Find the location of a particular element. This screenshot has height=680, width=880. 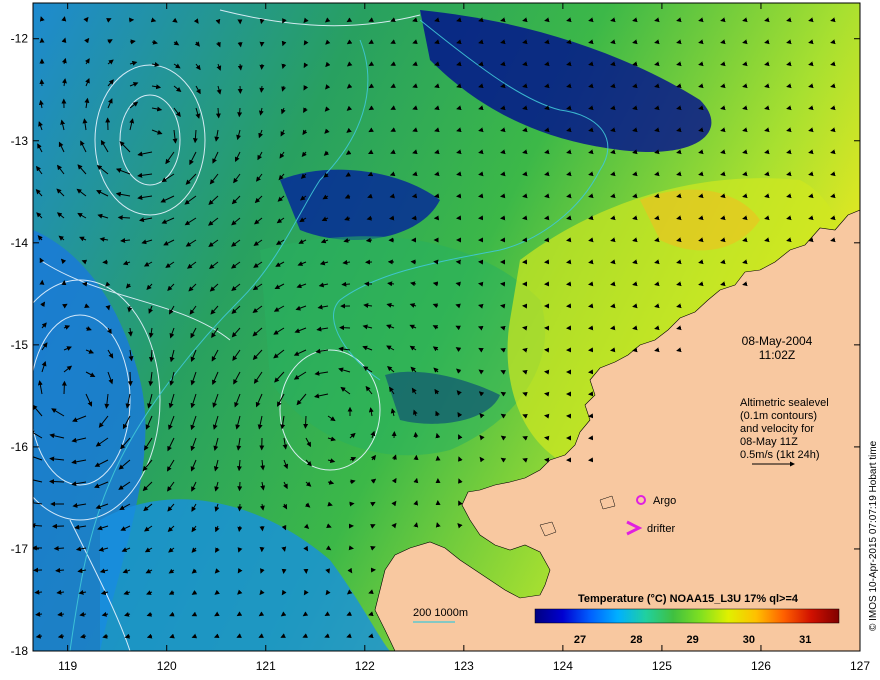

colorbar-title: Temperature (°C) NOAA15_L3U 17% ql>=4 is located at coordinates (688, 599).